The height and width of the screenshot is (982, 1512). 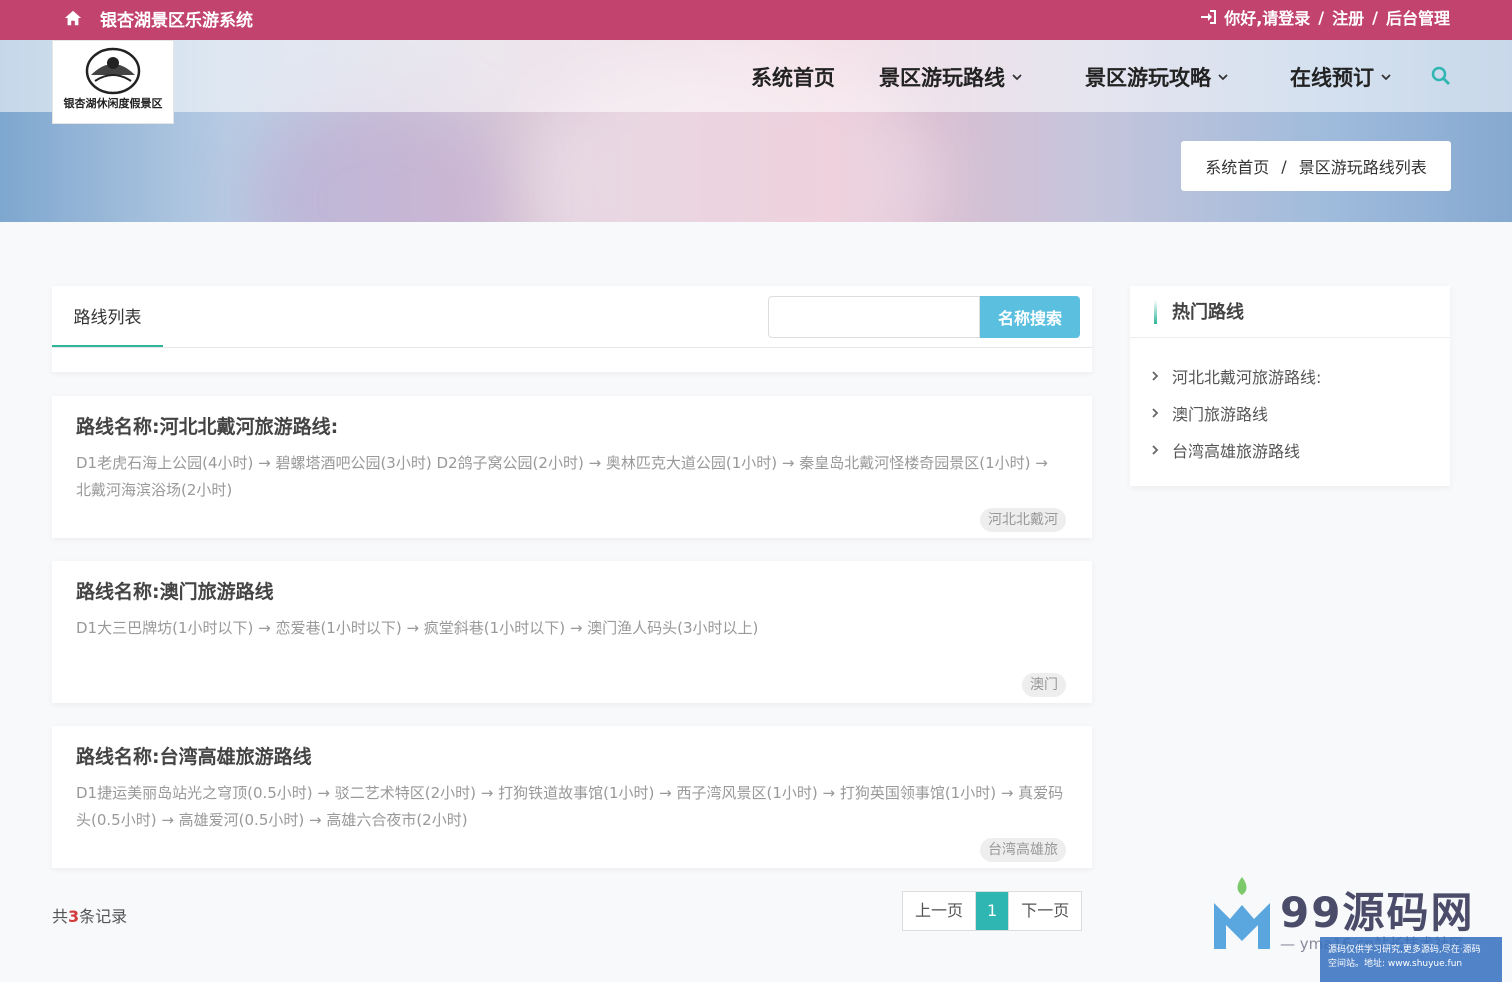 I want to click on admin-link: 后台管理, so click(x=1418, y=17).